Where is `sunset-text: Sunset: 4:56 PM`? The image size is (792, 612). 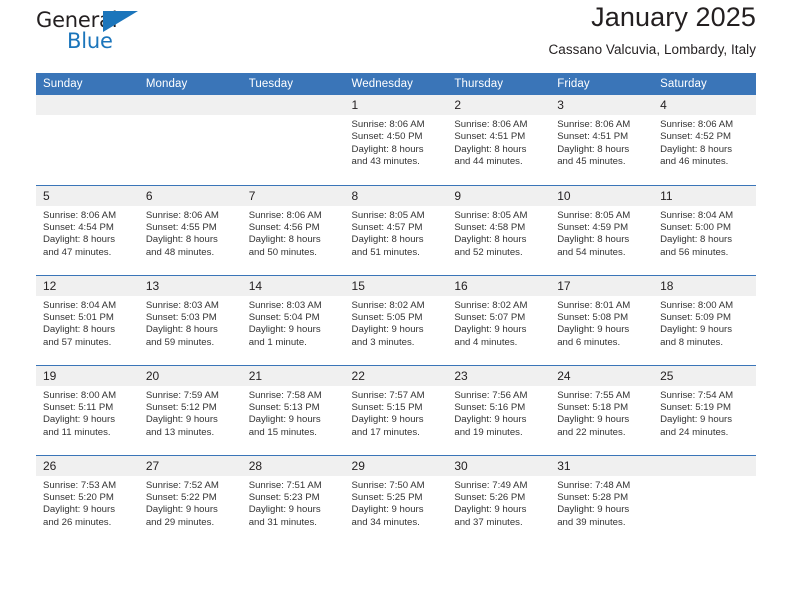
sunset-text: Sunset: 4:56 PM is located at coordinates (284, 227).